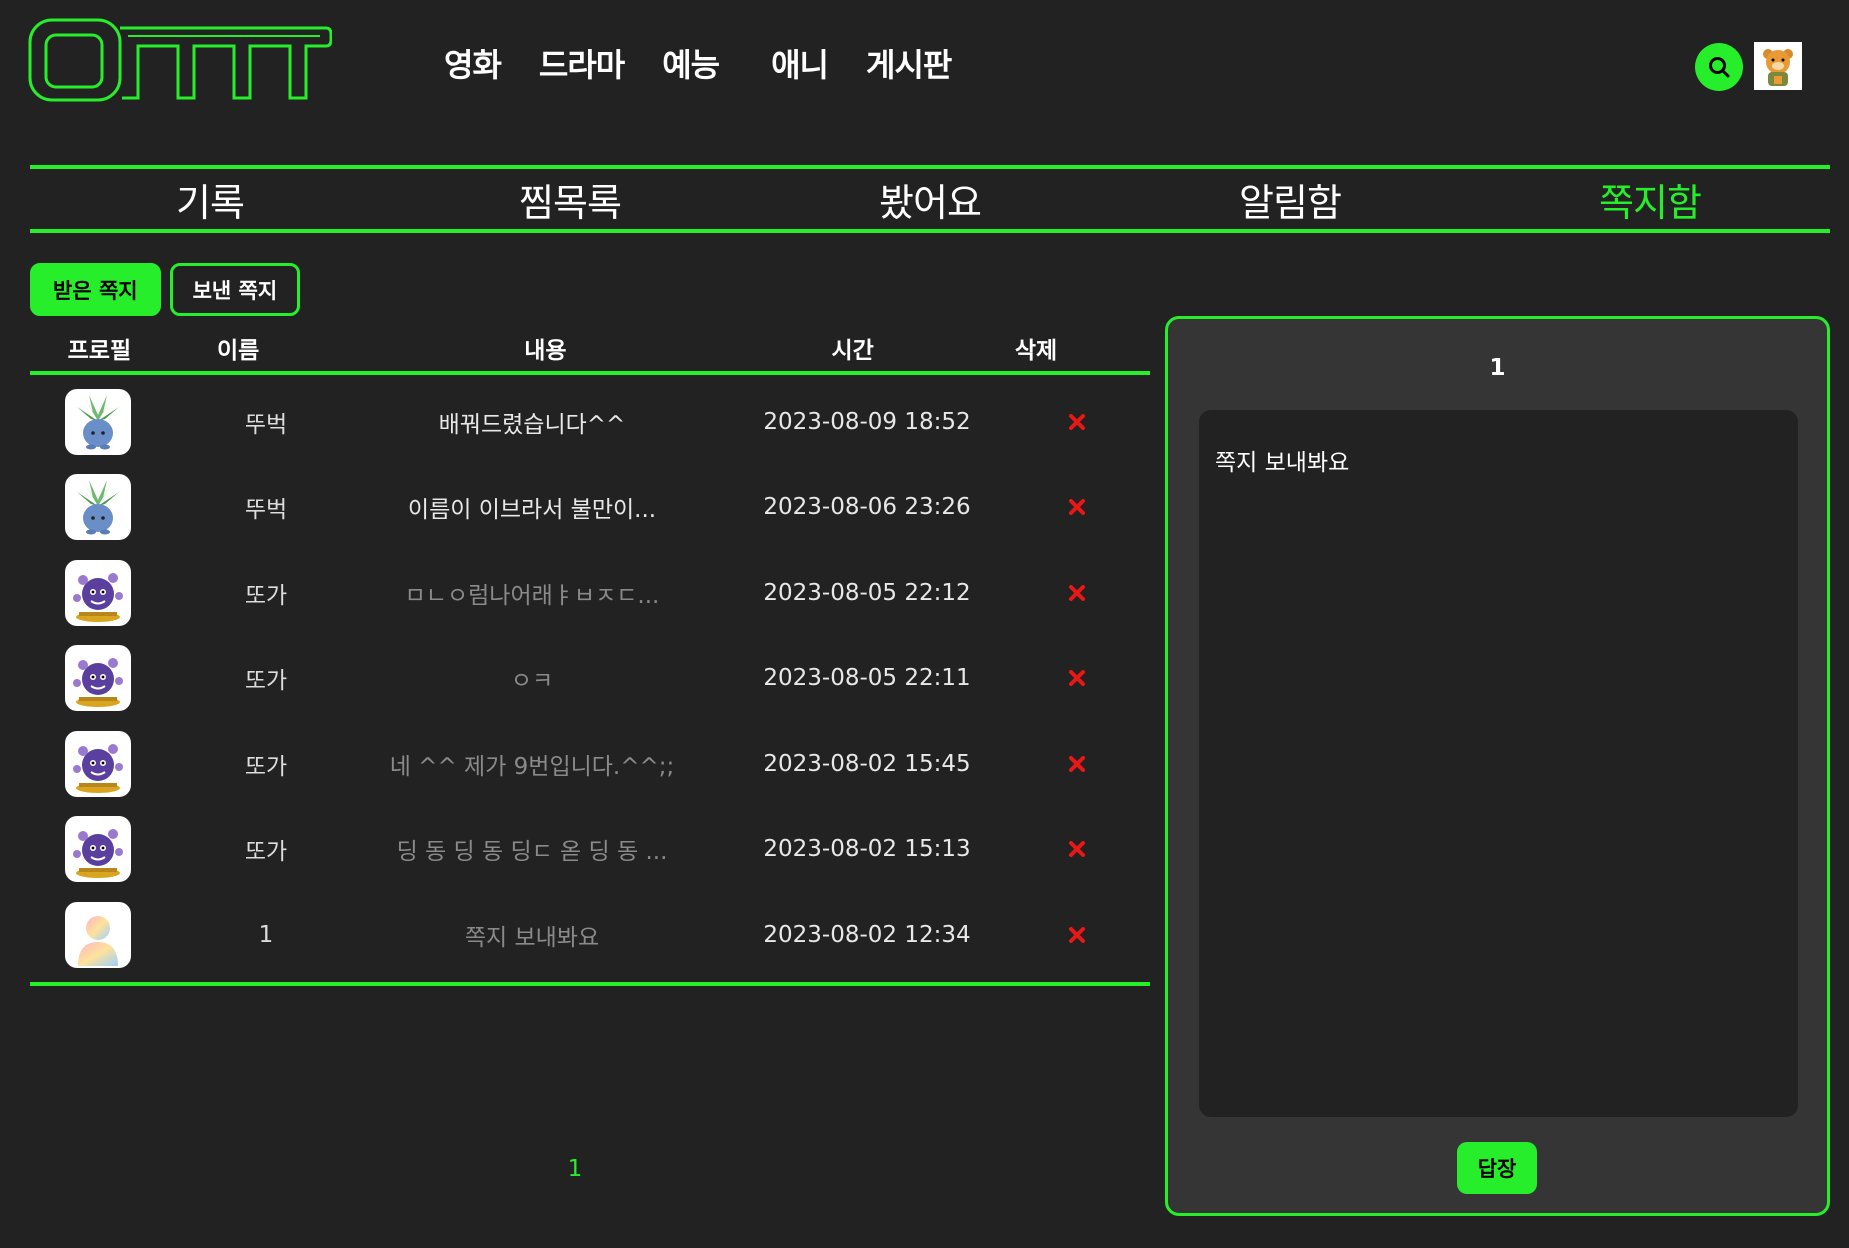  What do you see at coordinates (1036, 351) in the screenshot?
I see `header-delete: 삭제` at bounding box center [1036, 351].